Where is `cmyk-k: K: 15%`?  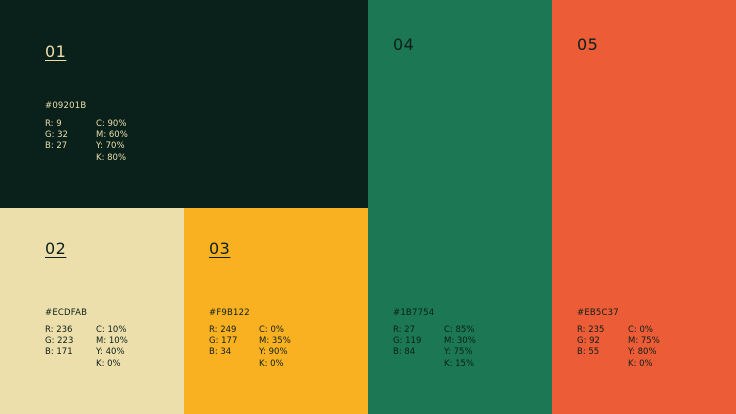
cmyk-k: K: 15% is located at coordinates (459, 363).